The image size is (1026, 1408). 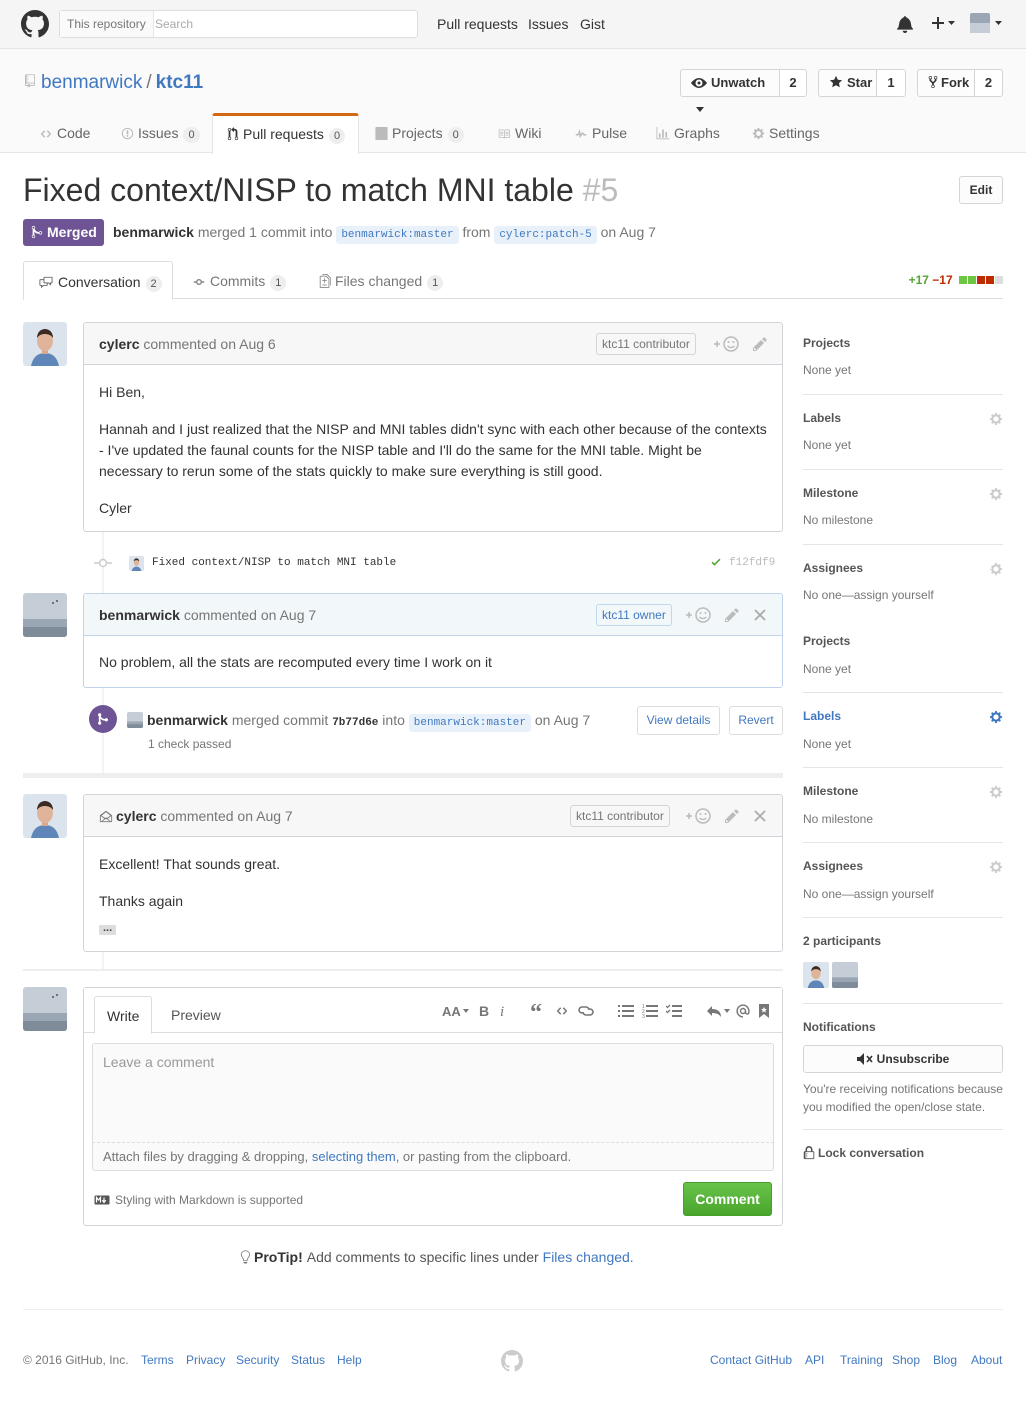 I want to click on pr-merger: benmarwick, so click(x=153, y=232).